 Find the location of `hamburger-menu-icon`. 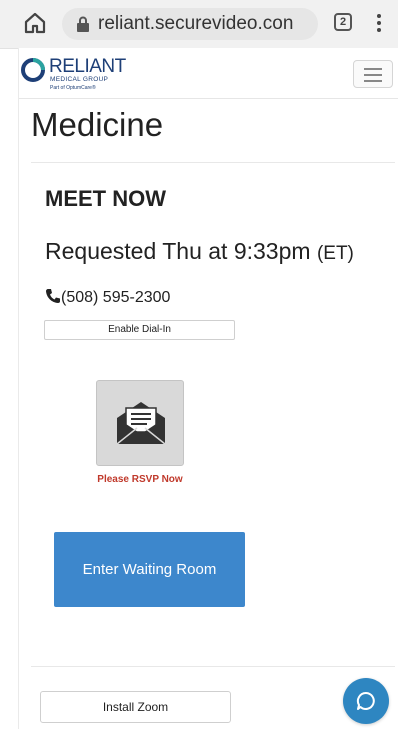

hamburger-menu-icon is located at coordinates (373, 74).